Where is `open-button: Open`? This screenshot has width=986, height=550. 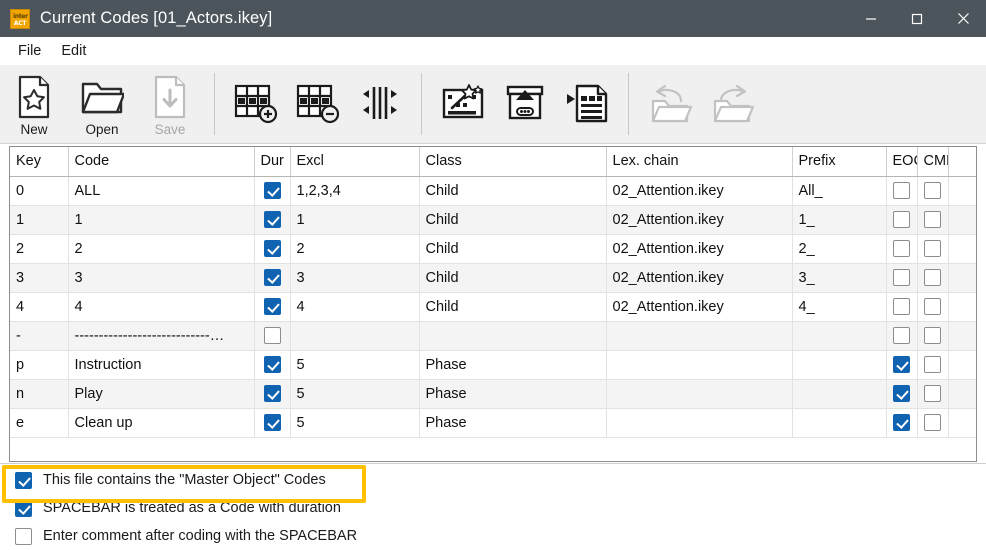
open-button: Open is located at coordinates (102, 105).